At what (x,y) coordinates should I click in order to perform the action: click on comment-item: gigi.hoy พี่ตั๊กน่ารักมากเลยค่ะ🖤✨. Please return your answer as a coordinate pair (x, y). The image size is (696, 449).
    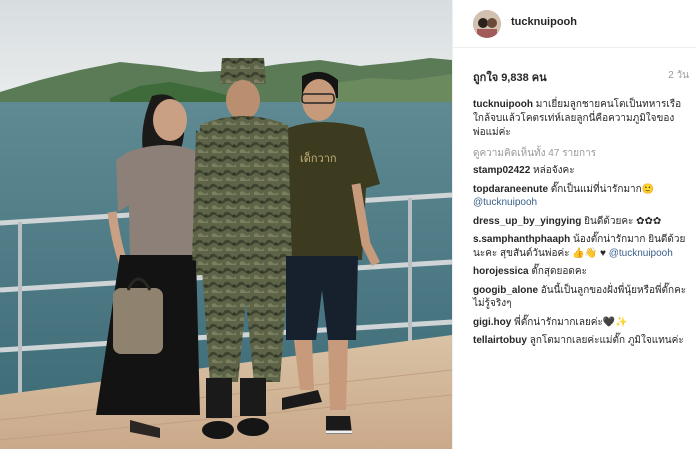
    Looking at the image, I should click on (580, 323).